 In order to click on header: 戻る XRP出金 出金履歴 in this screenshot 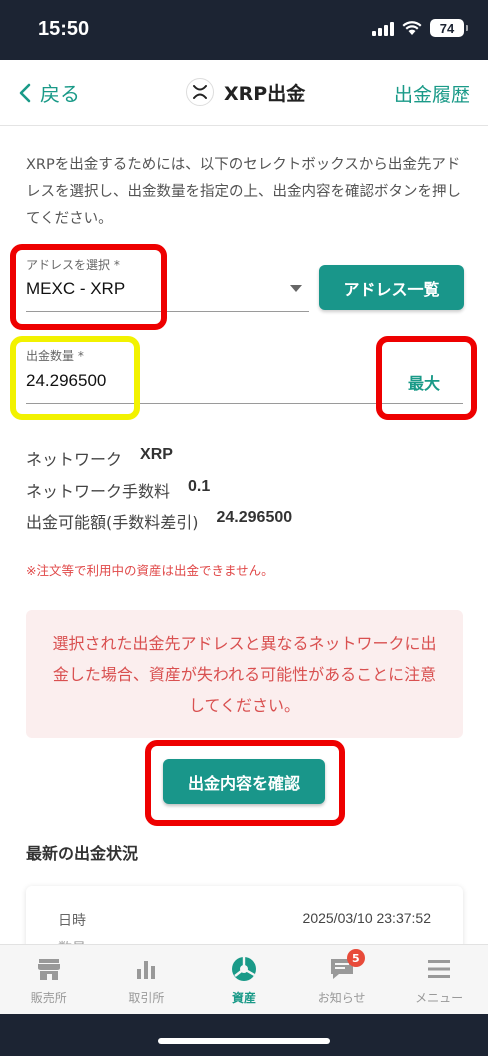, I will do `click(244, 93)`.